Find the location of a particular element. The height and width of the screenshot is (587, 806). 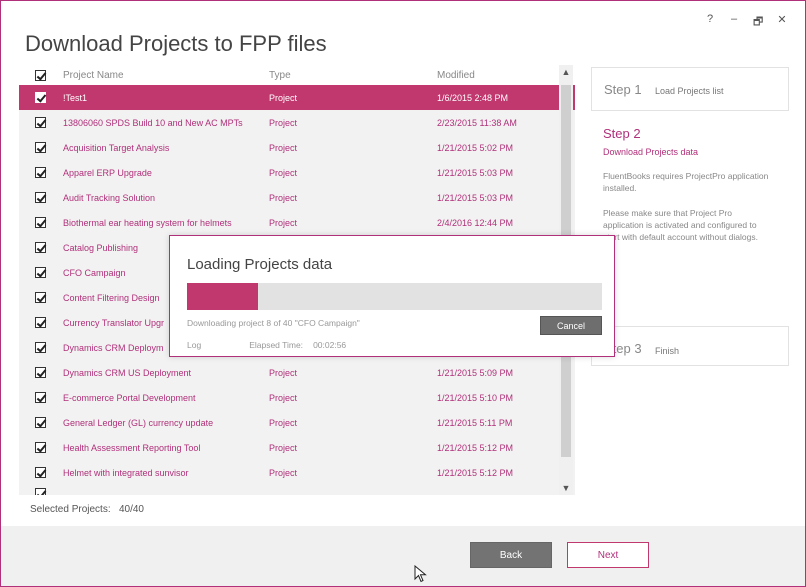

table-header: Project Name Type Modified is located at coordinates (297, 75).